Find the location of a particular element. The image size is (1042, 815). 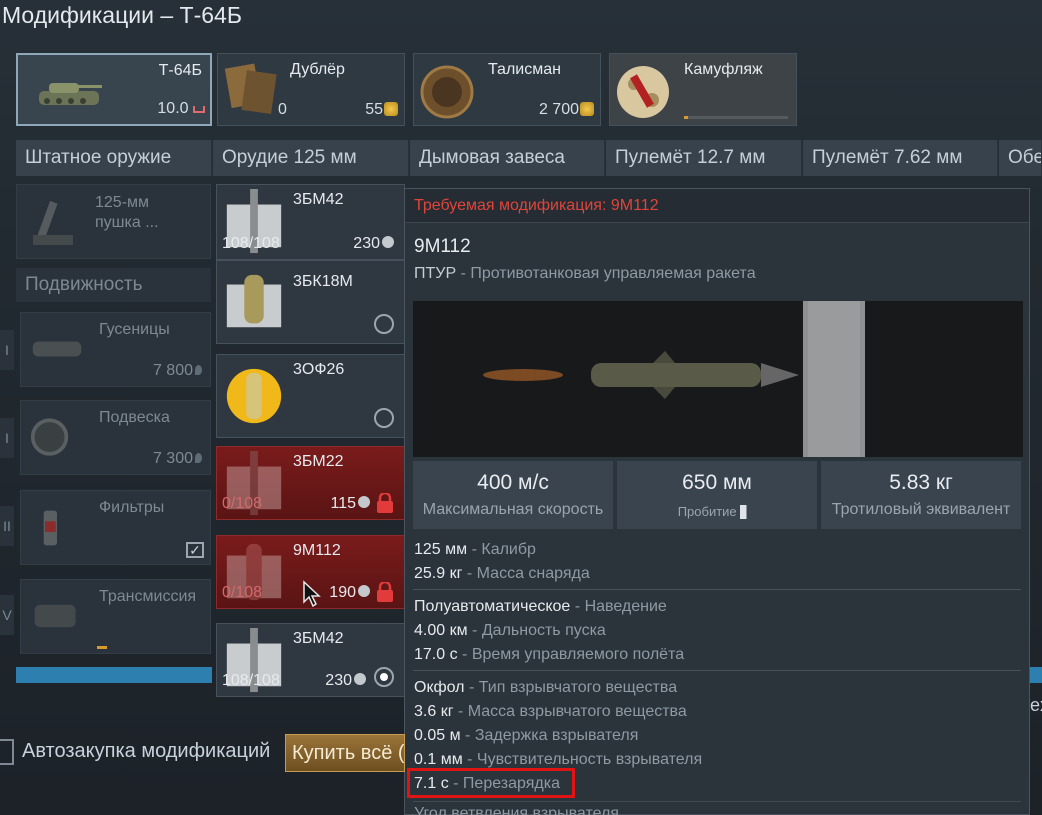

vehicle-slot: Т-64Б 10.0 is located at coordinates (114, 89).